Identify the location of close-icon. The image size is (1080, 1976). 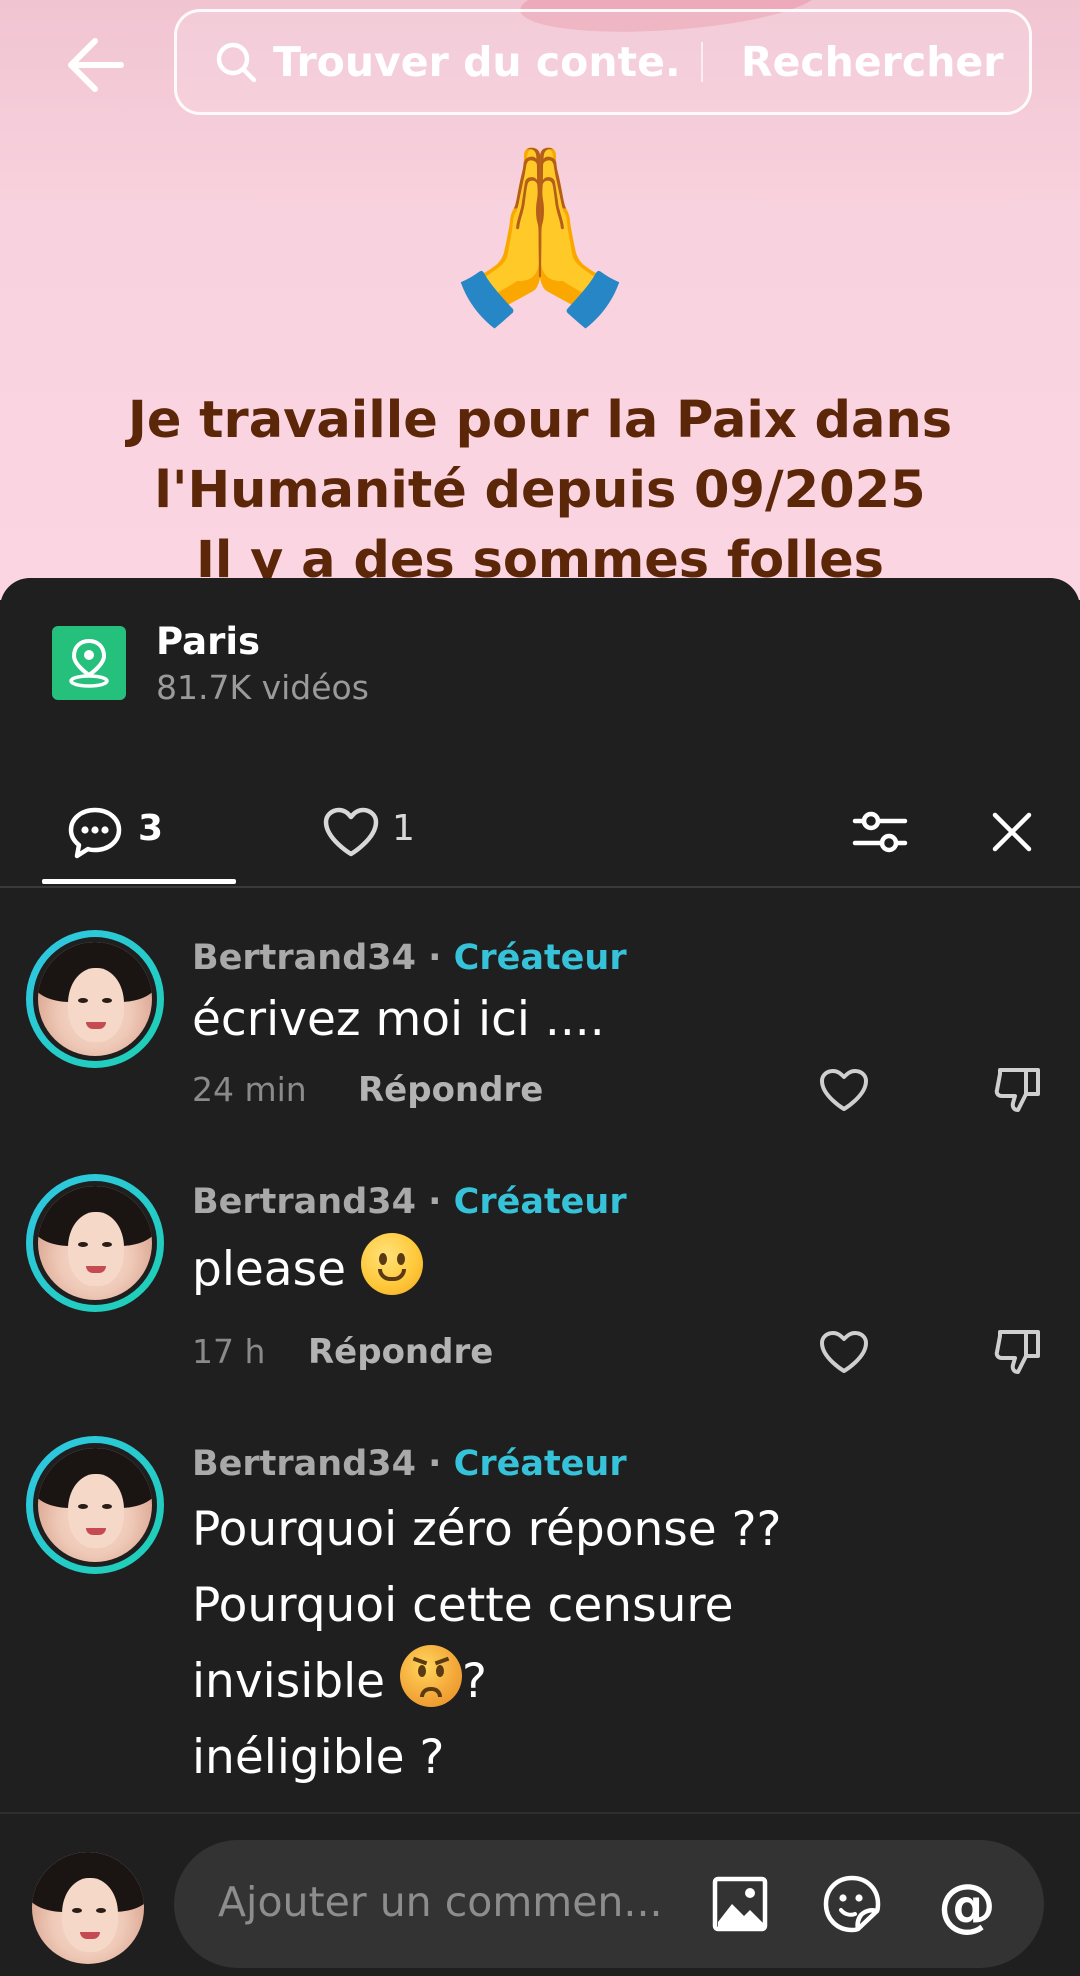
(1012, 832).